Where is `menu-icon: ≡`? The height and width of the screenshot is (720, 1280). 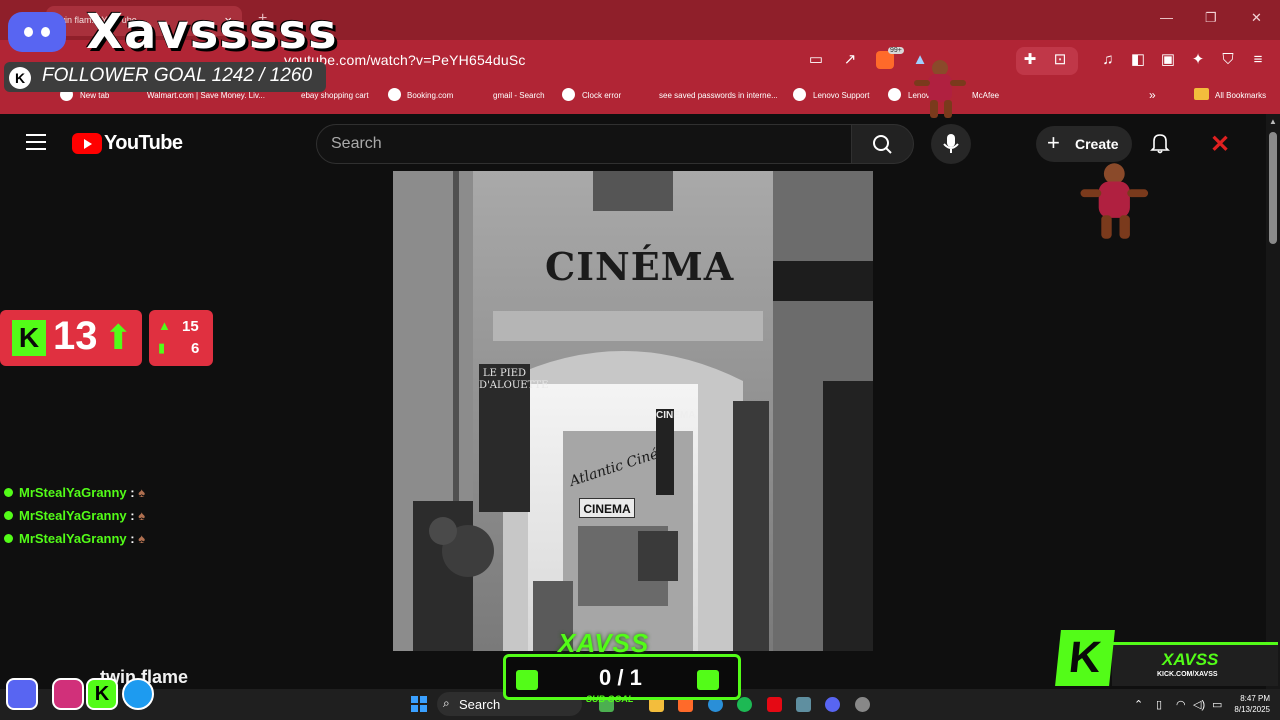 menu-icon: ≡ is located at coordinates (1258, 60).